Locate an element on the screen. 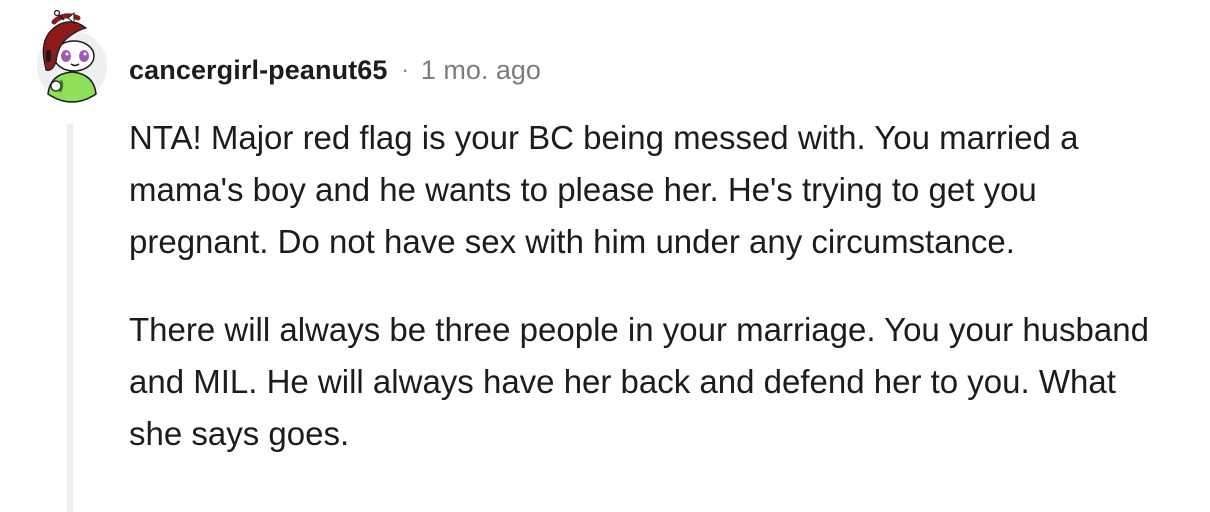 The image size is (1210, 512). user-avatar is located at coordinates (72, 56).